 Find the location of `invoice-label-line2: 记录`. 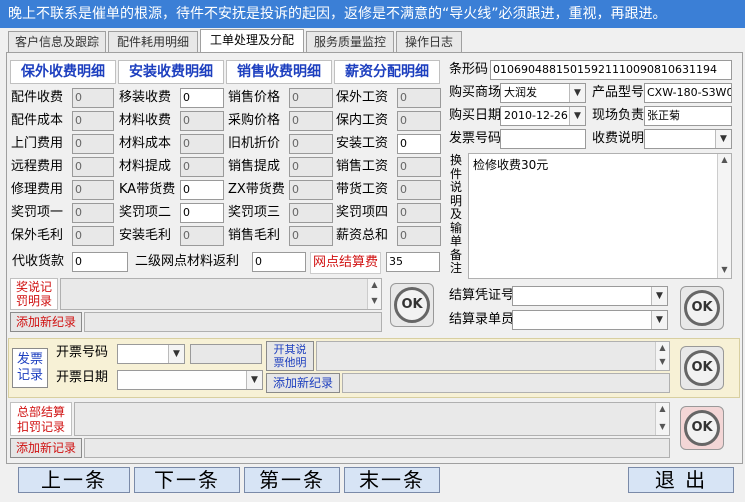

invoice-label-line2: 记录 is located at coordinates (29, 375).